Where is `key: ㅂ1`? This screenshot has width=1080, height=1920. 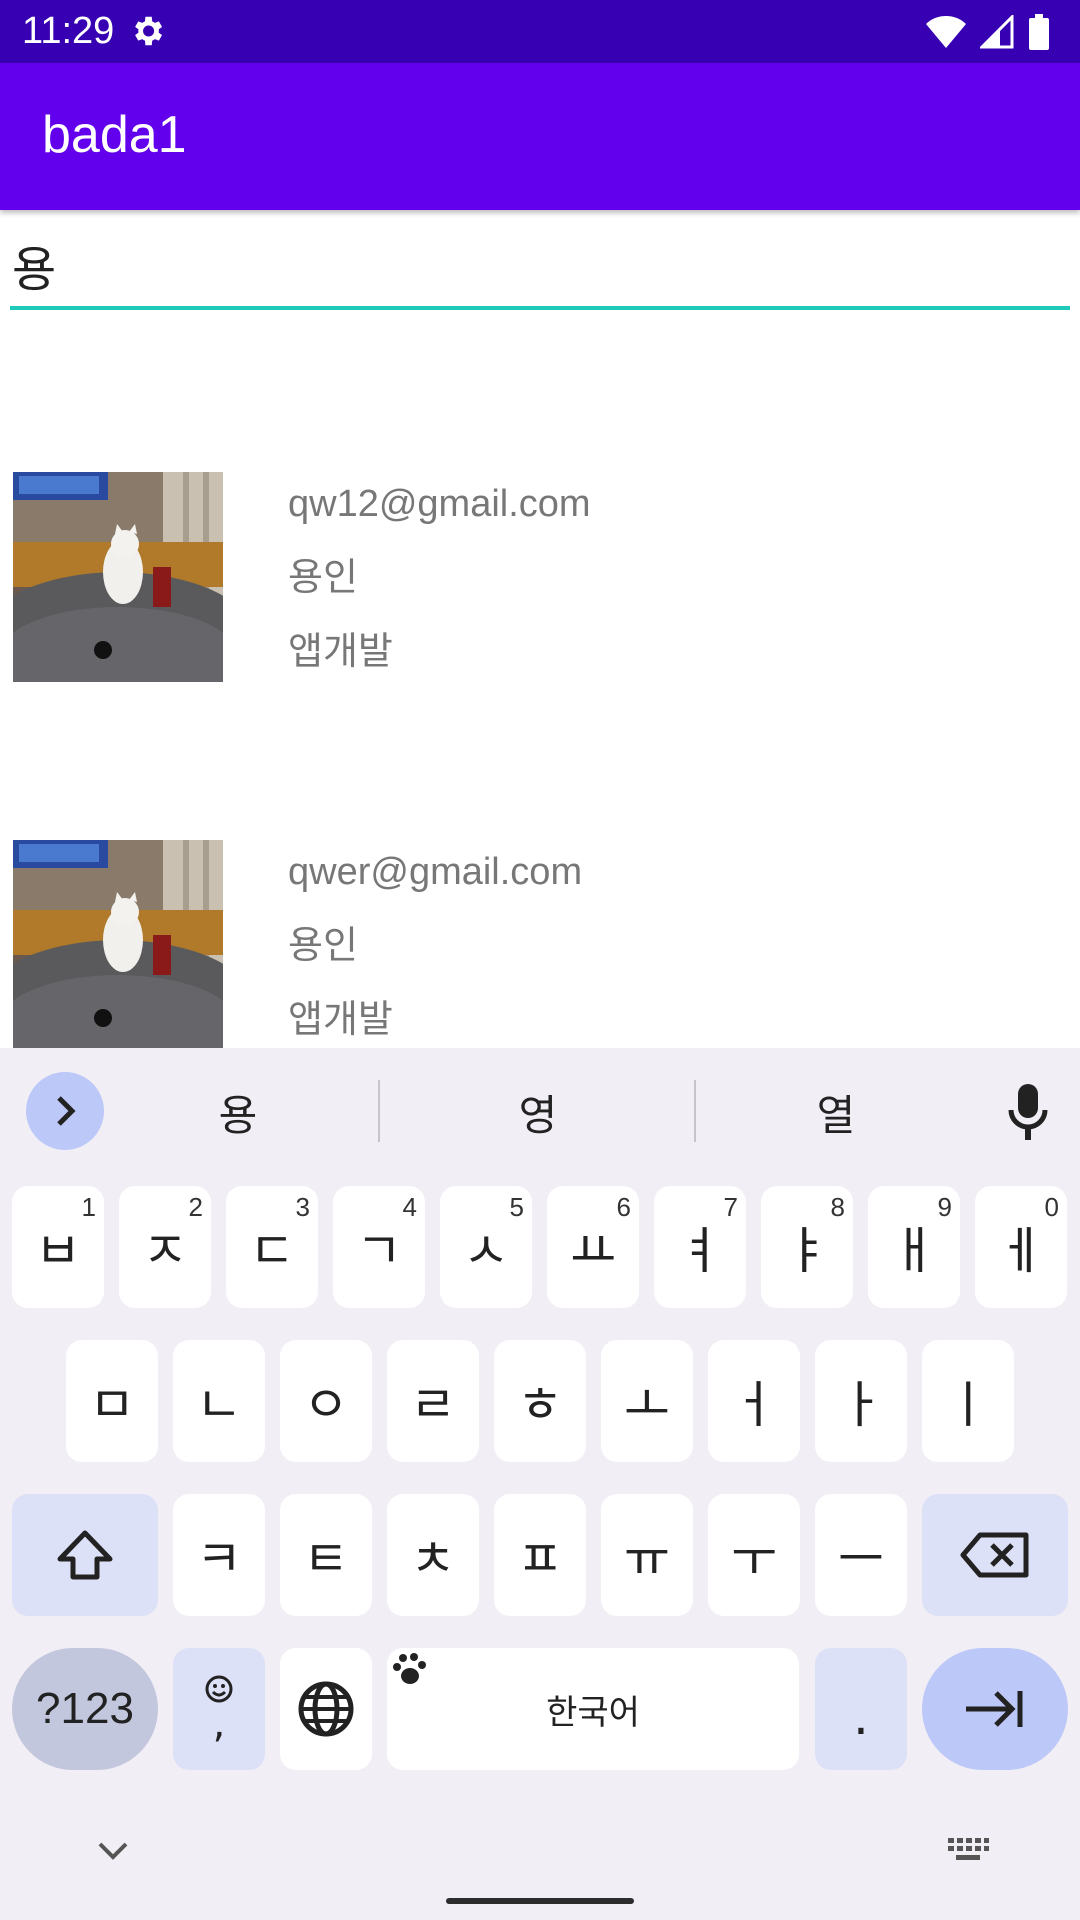 key: ㅂ1 is located at coordinates (58, 1247).